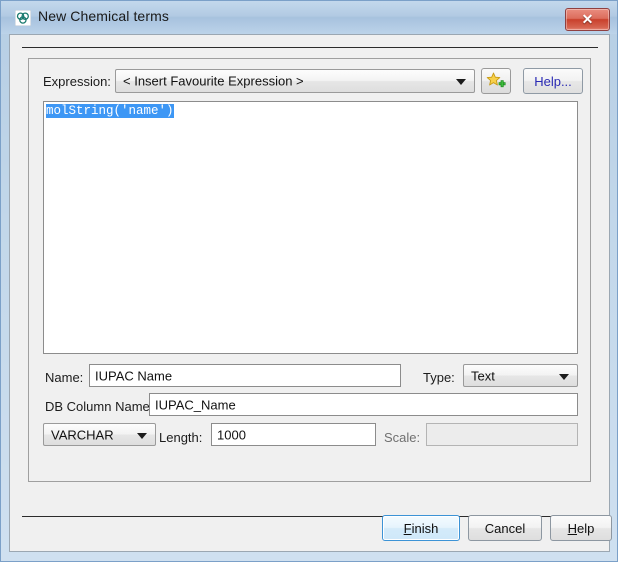 The height and width of the screenshot is (562, 618). I want to click on type-label: Type:, so click(439, 377).